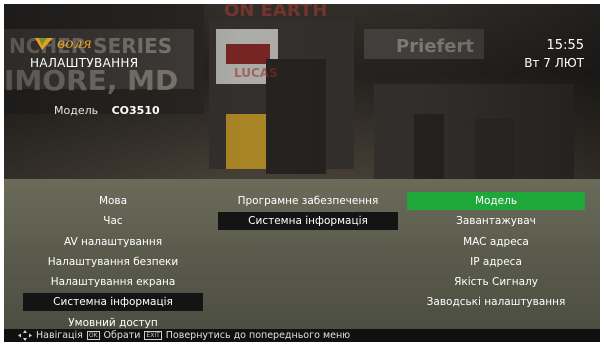 The image size is (604, 346). I want to click on detail-item-factory-reset: Заводські налаштування, so click(496, 302).